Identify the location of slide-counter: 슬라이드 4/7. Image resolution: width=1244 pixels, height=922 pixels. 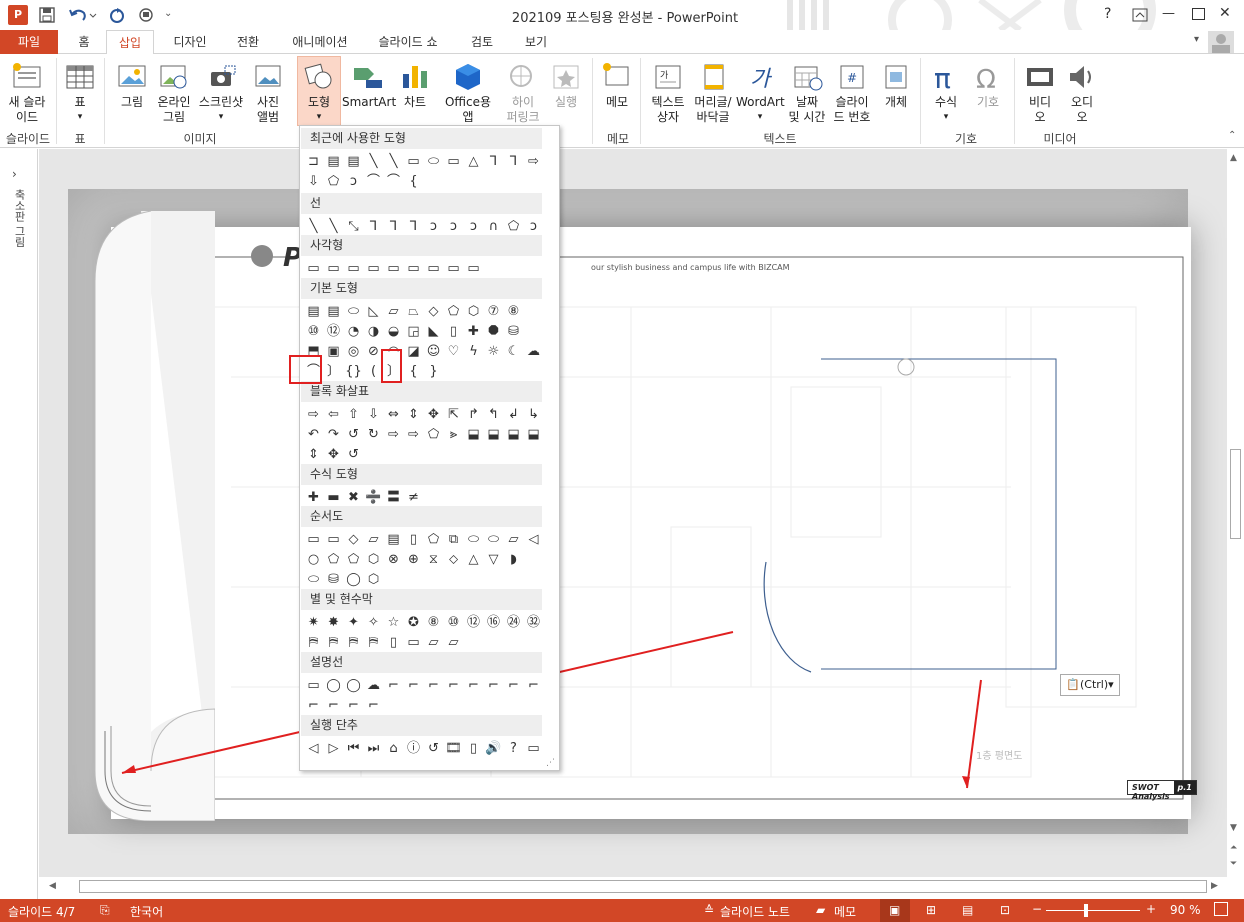
(41, 911).